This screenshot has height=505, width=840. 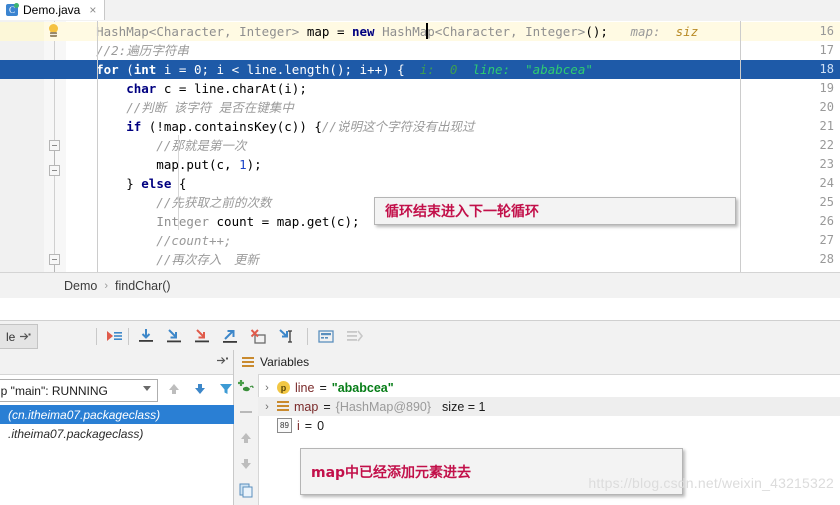 I want to click on thread-selector-value: up "main": RUNNING, so click(x=54, y=390).